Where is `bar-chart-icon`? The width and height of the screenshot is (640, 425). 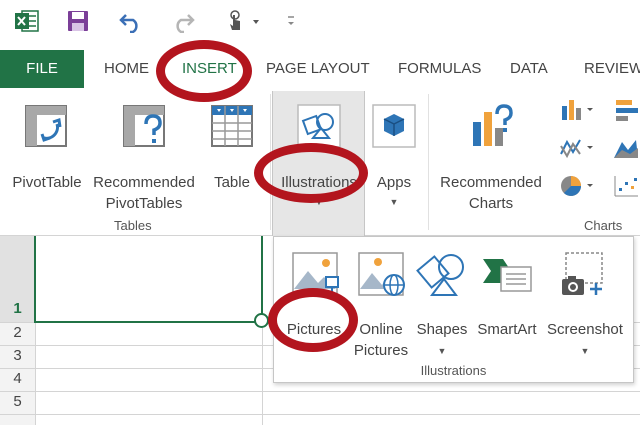
bar-chart-icon is located at coordinates (627, 110).